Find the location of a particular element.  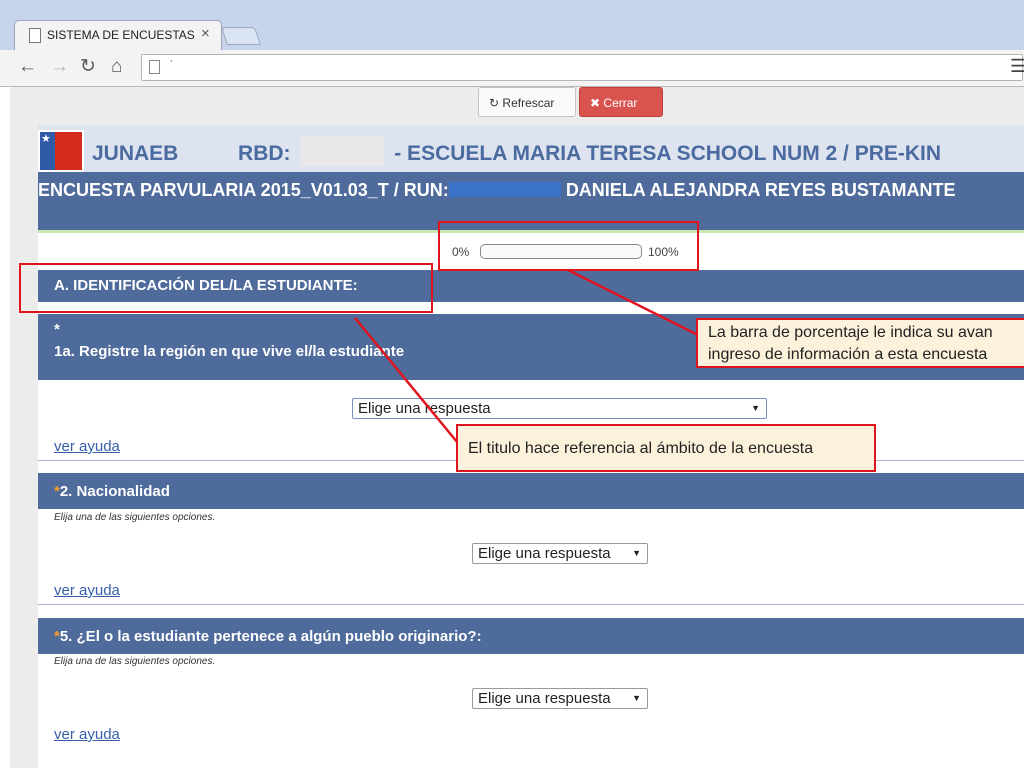

title-callout-line is located at coordinates (408, 383).